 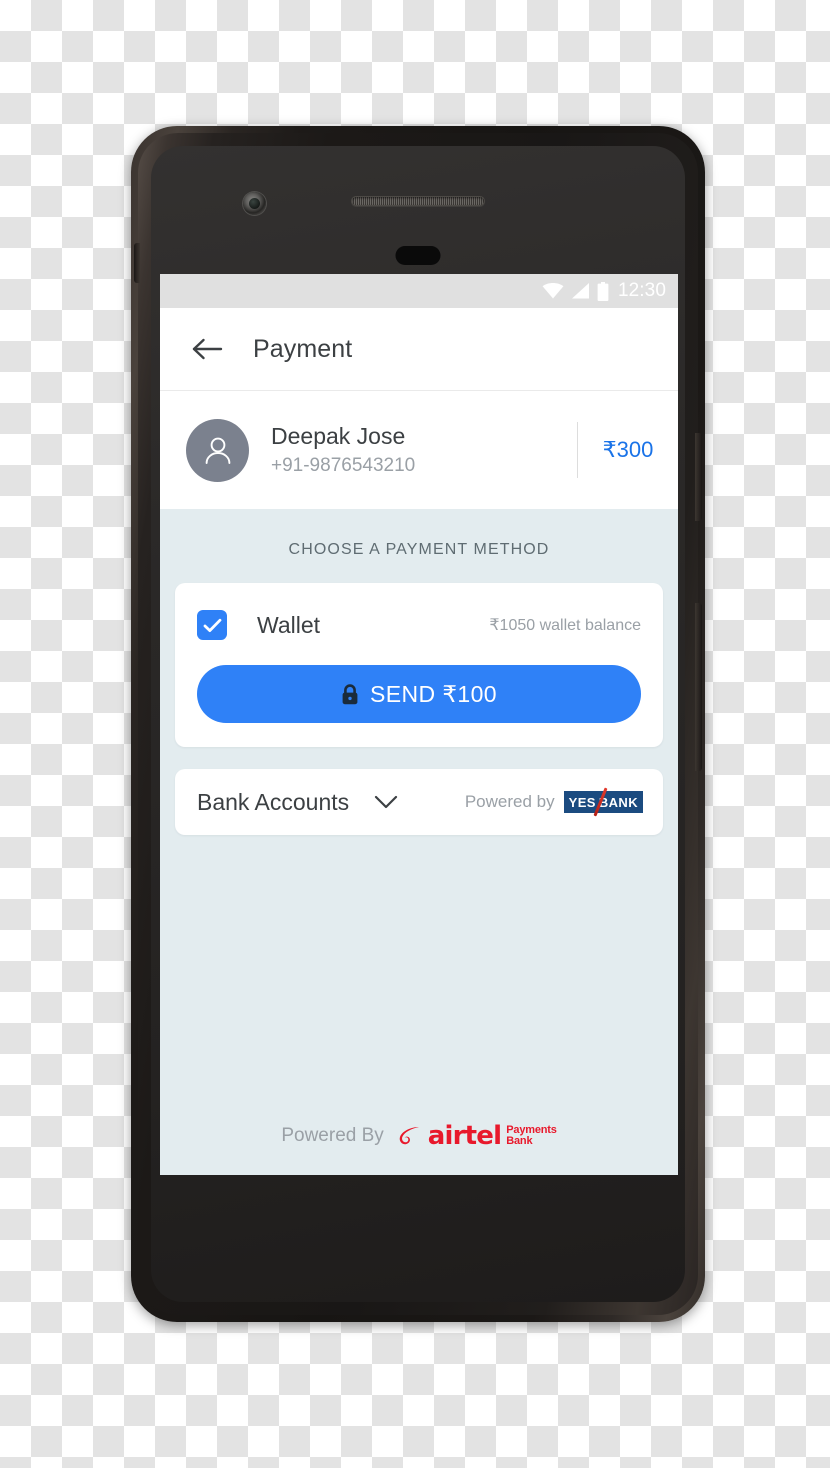 I want to click on earpiece-speaker, so click(x=418, y=201).